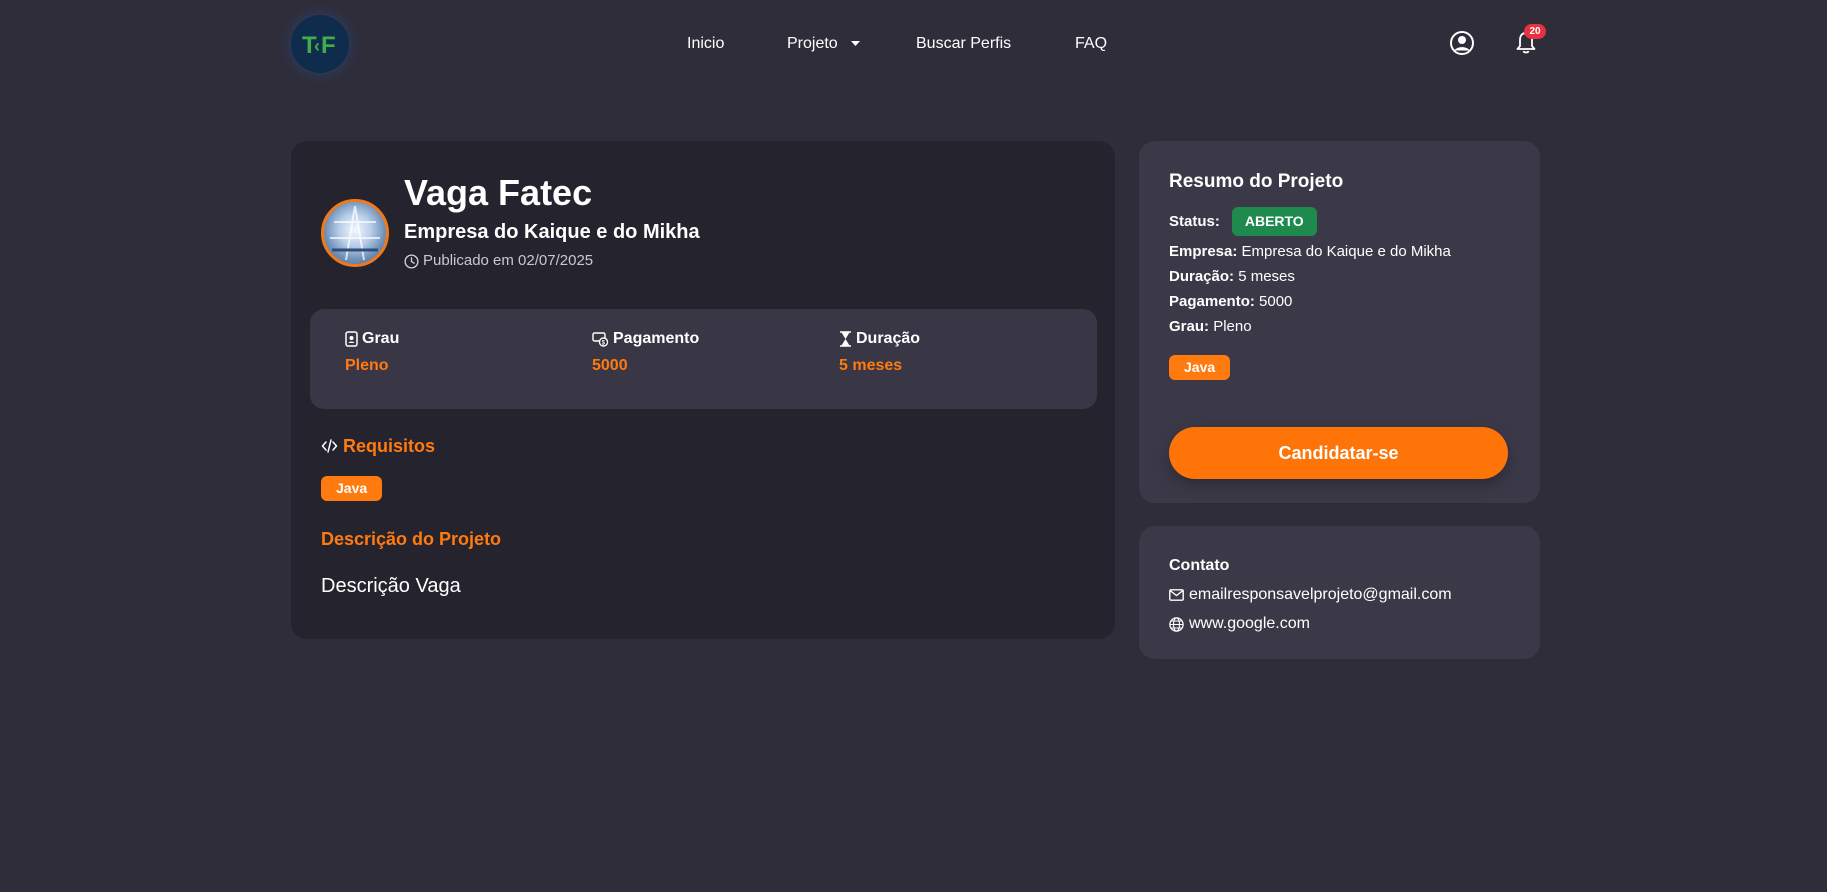 The image size is (1827, 892). I want to click on summary-status-row: Status: ABERTO, so click(1243, 221).